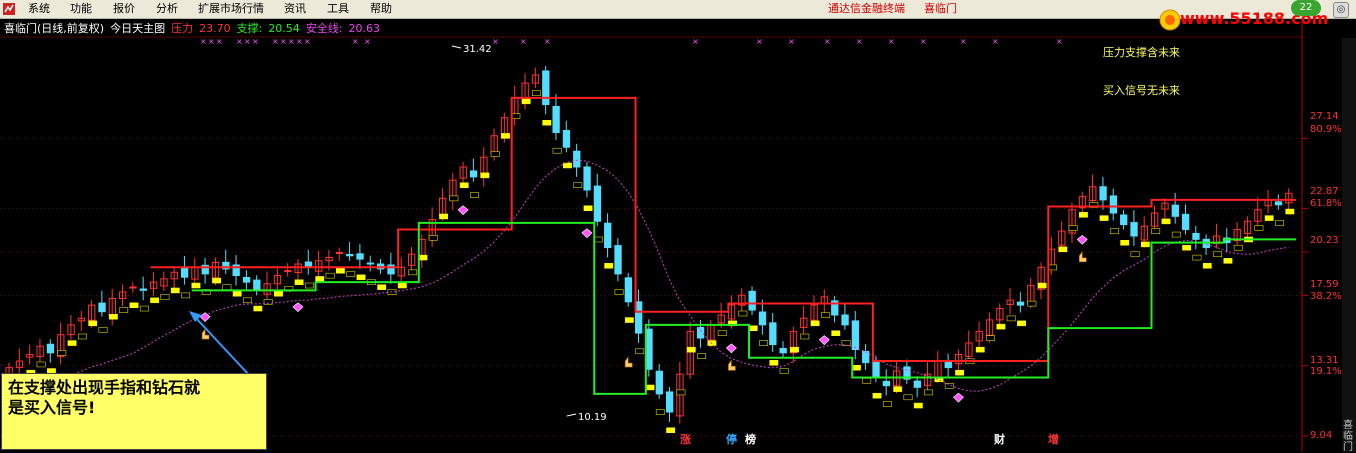 The height and width of the screenshot is (453, 1356). What do you see at coordinates (731, 439) in the screenshot?
I see `bottom-tag: 停` at bounding box center [731, 439].